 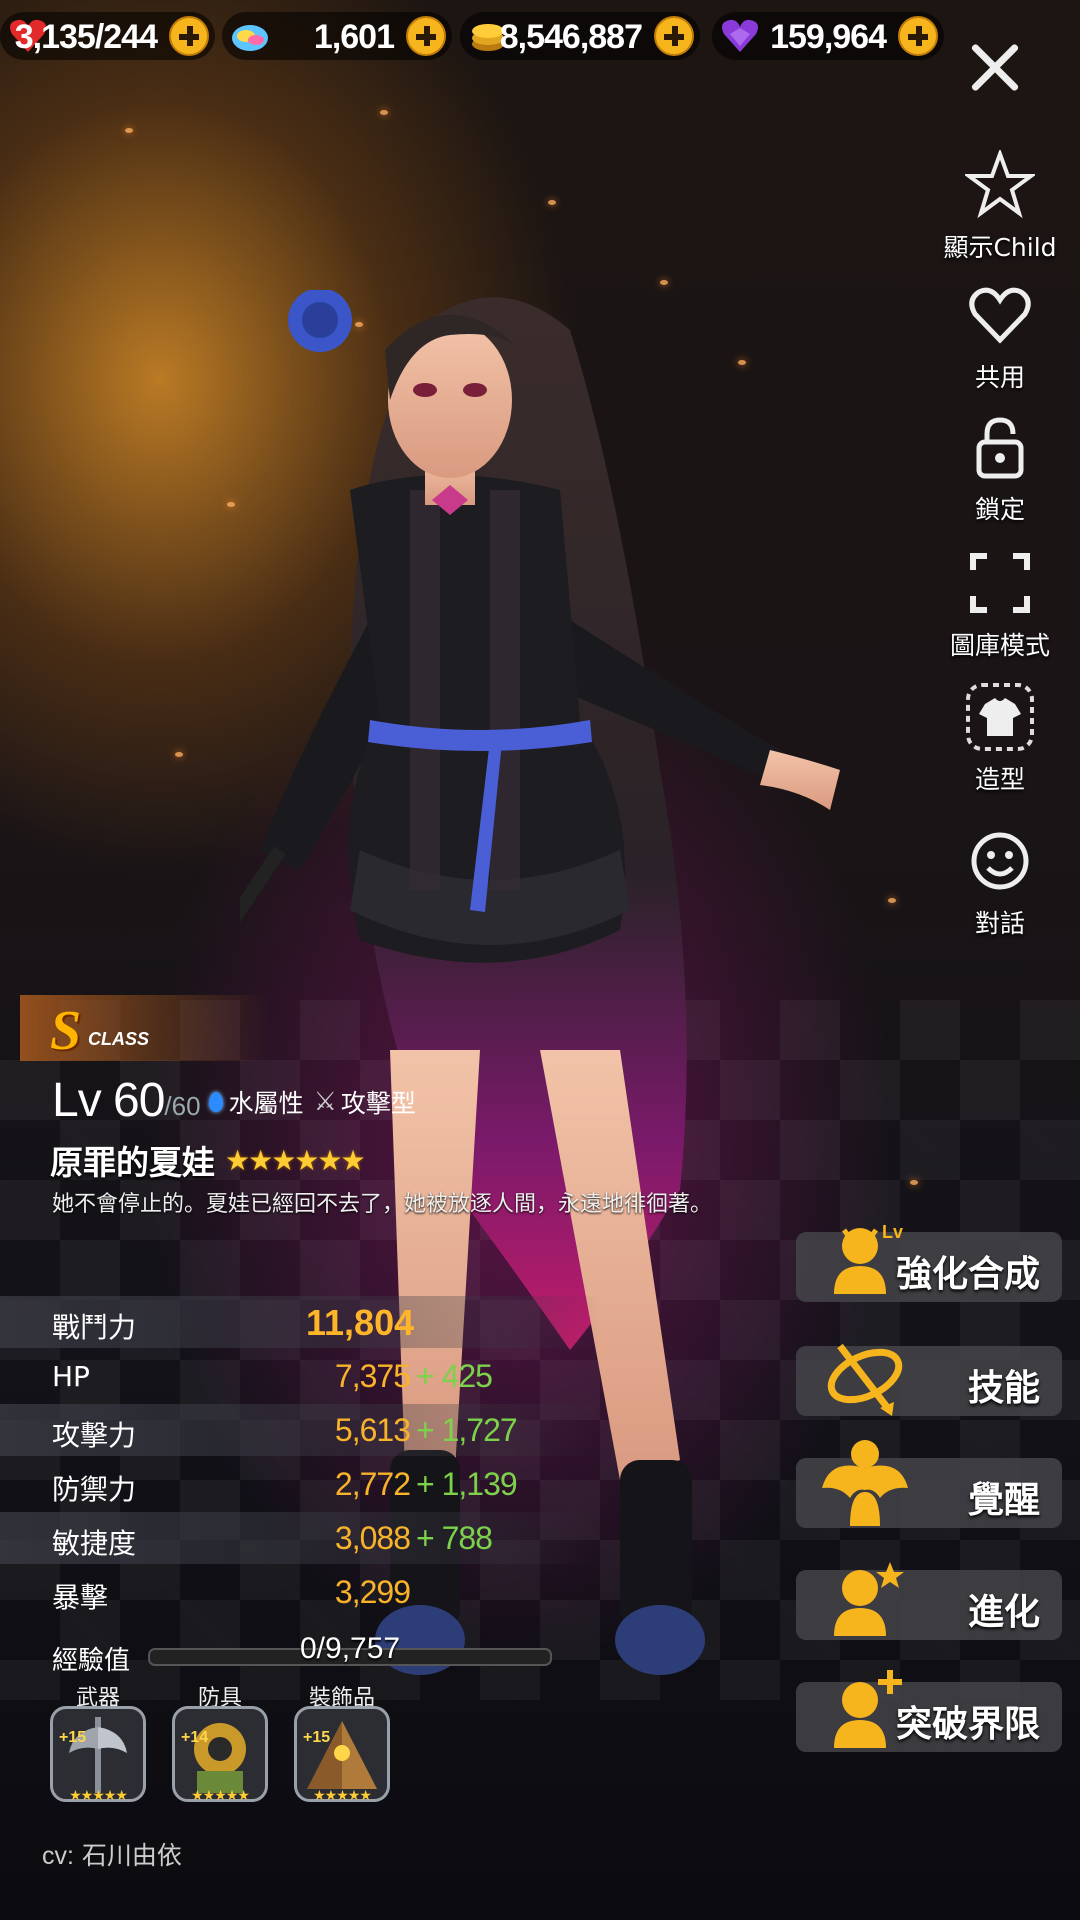 What do you see at coordinates (98, 1796) in the screenshot?
I see `weapon-stars: ★★★★★` at bounding box center [98, 1796].